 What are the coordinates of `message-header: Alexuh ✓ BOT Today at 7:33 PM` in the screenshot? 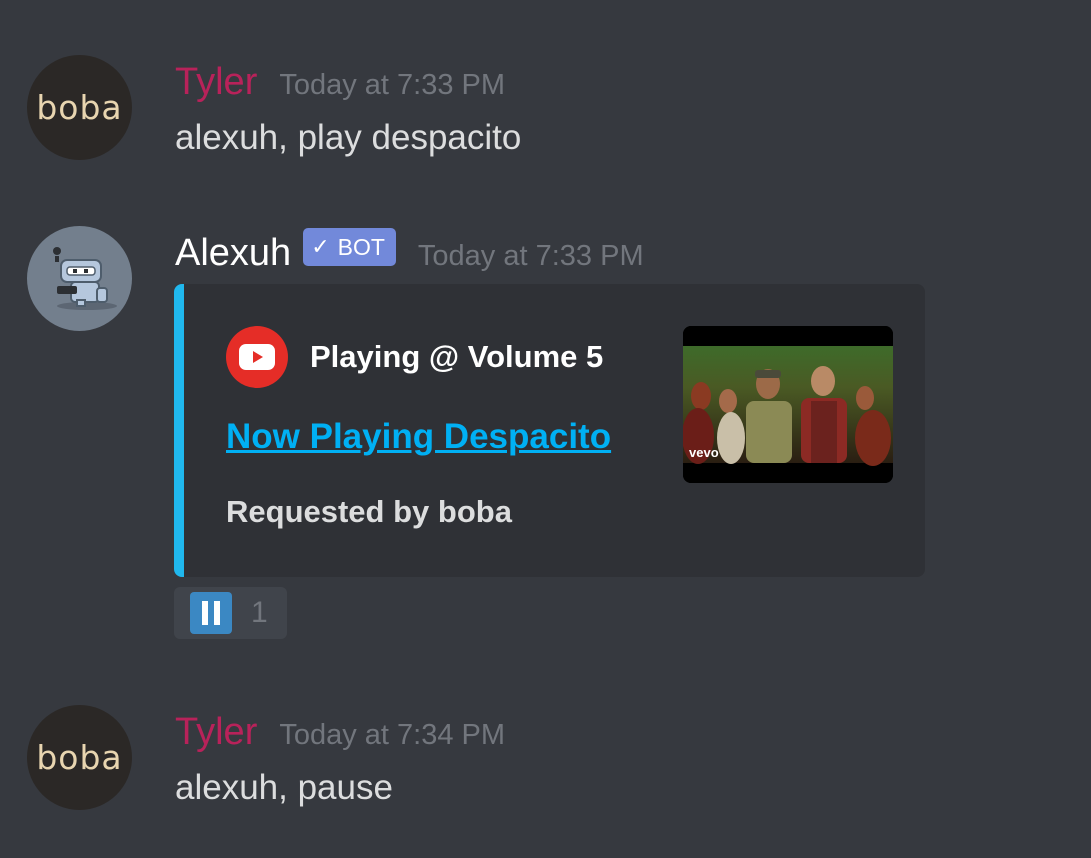 It's located at (409, 251).